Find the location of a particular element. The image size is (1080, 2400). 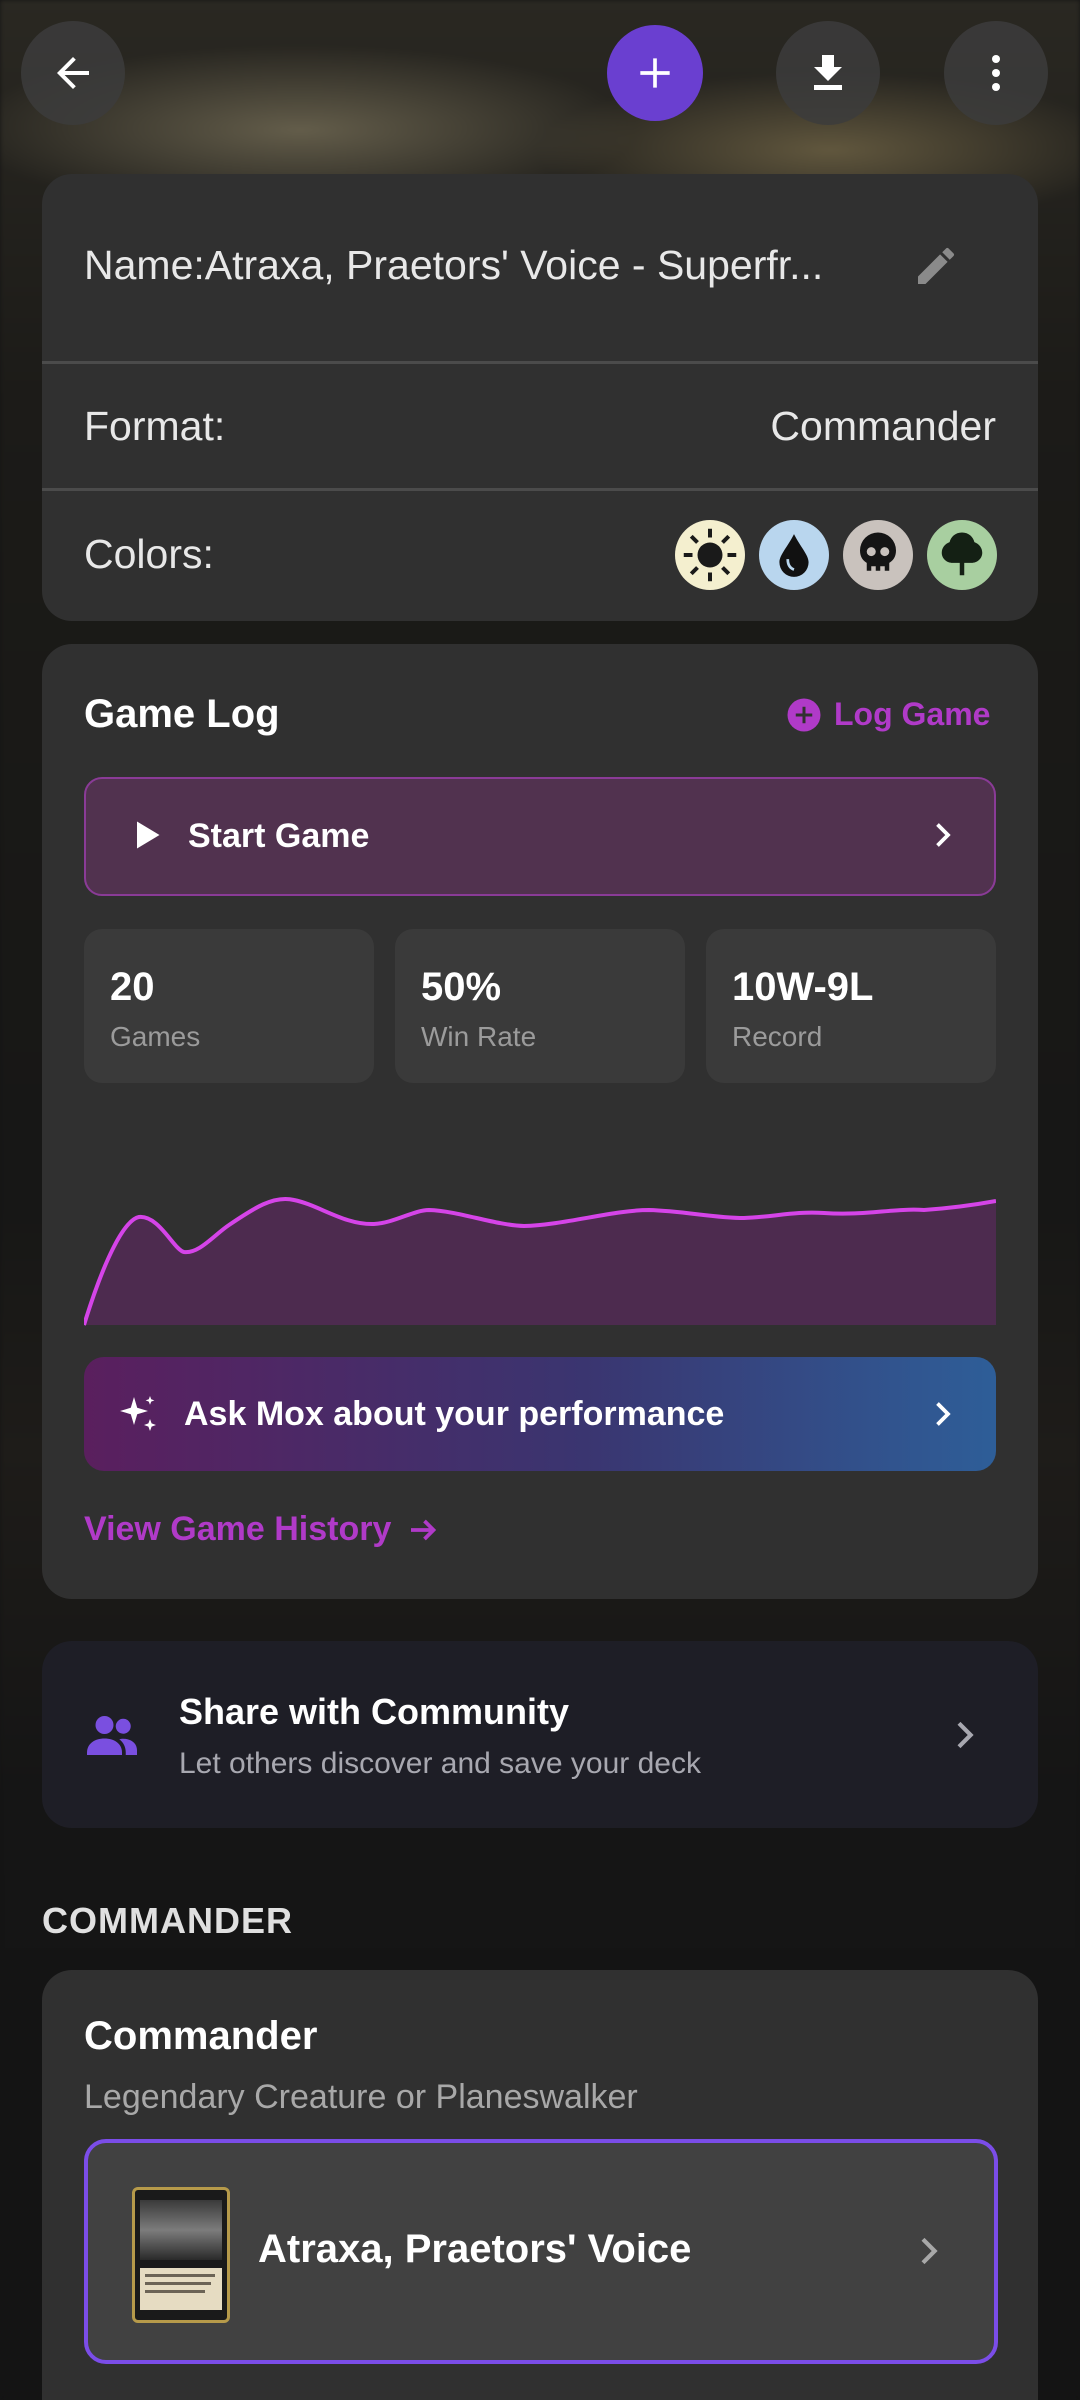

mana-green-tree-icon is located at coordinates (962, 555).